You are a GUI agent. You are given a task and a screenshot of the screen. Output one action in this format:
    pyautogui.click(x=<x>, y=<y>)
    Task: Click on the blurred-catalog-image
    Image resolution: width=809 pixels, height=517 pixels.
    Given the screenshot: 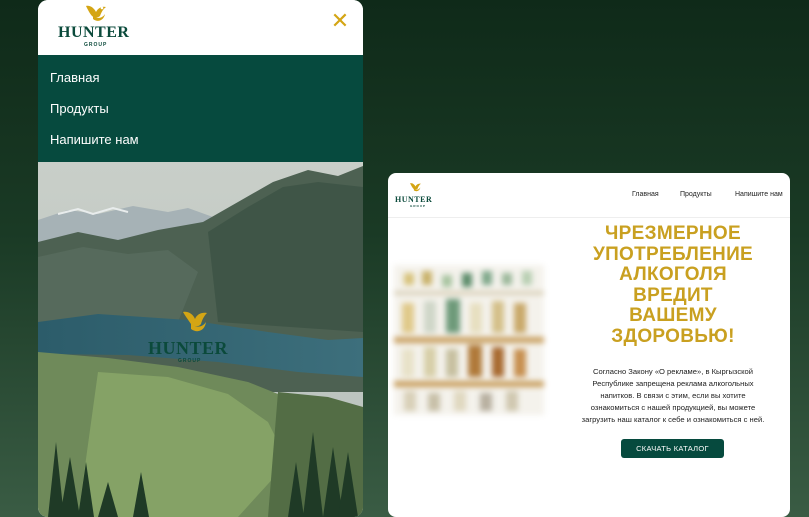 What is the action you would take?
    pyautogui.click(x=469, y=340)
    